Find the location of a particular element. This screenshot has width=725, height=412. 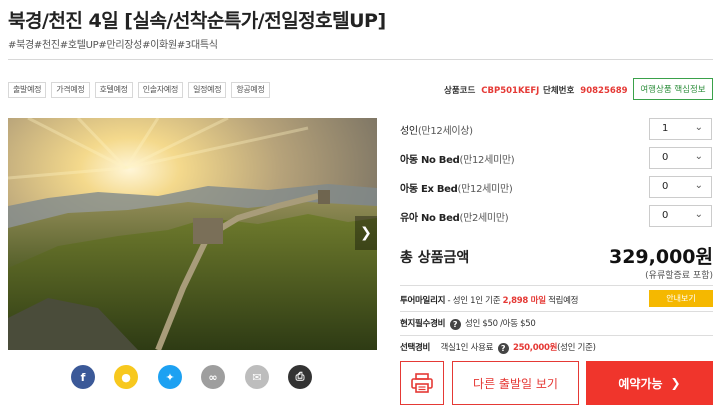

total-note: (유류할증료 포함) is located at coordinates (679, 276).